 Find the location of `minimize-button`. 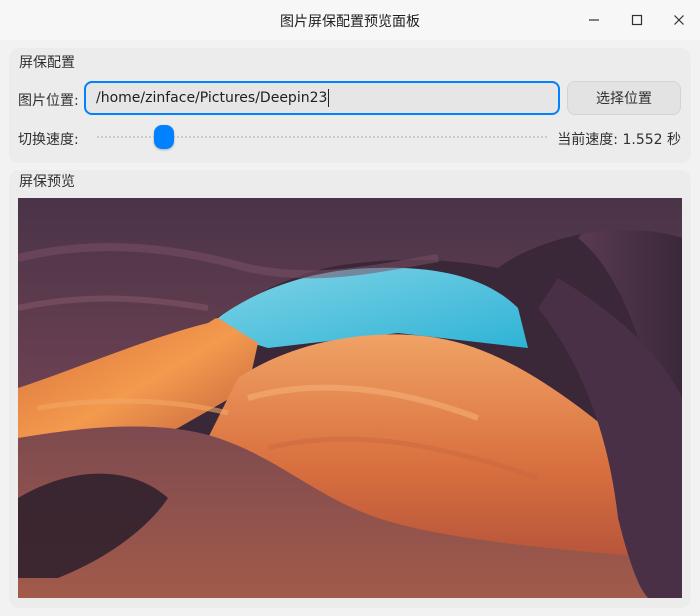

minimize-button is located at coordinates (594, 20).